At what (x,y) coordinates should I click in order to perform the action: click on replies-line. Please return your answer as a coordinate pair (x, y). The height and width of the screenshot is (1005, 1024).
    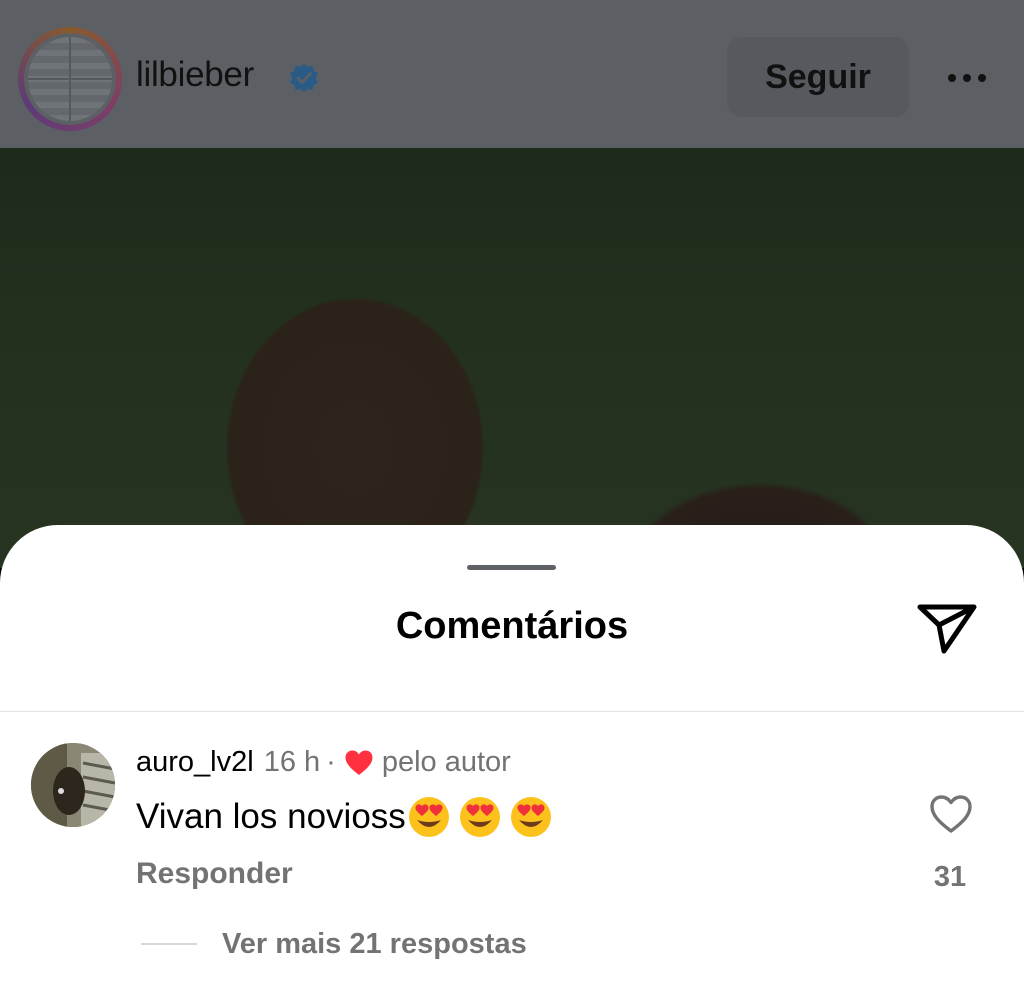
    Looking at the image, I should click on (169, 944).